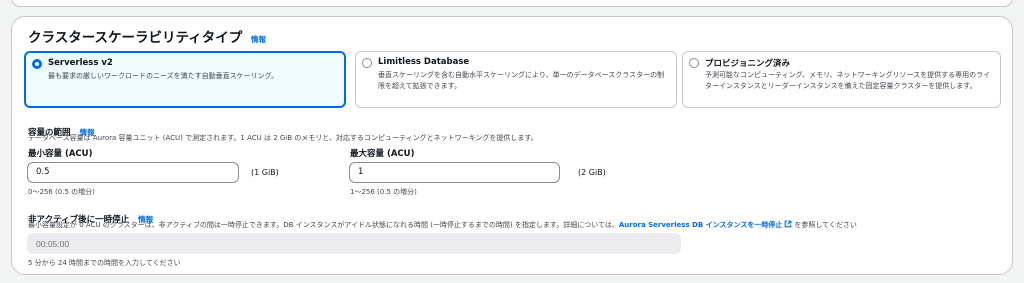 The image size is (1024, 283). Describe the element at coordinates (37, 64) in the screenshot. I see `radio-serverless-v2` at that location.